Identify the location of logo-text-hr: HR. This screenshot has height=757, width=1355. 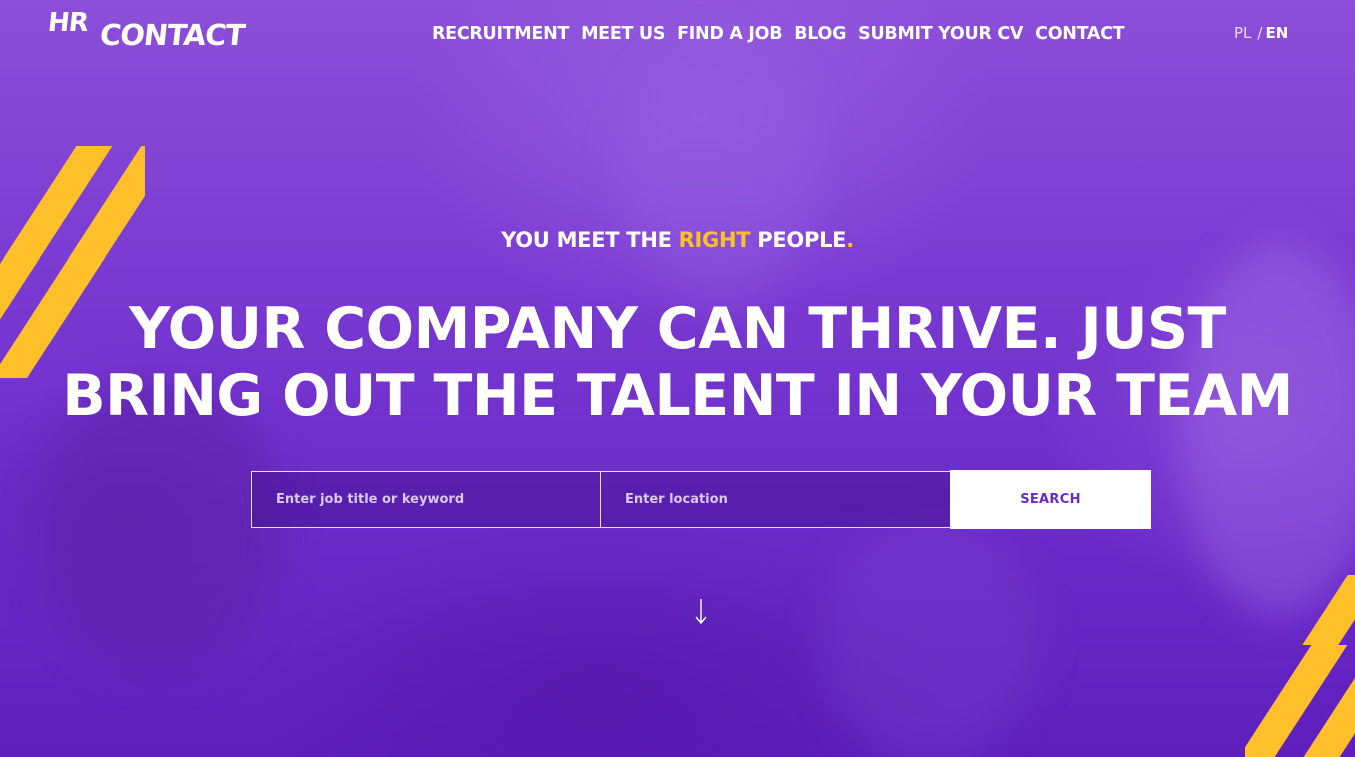
(68, 23).